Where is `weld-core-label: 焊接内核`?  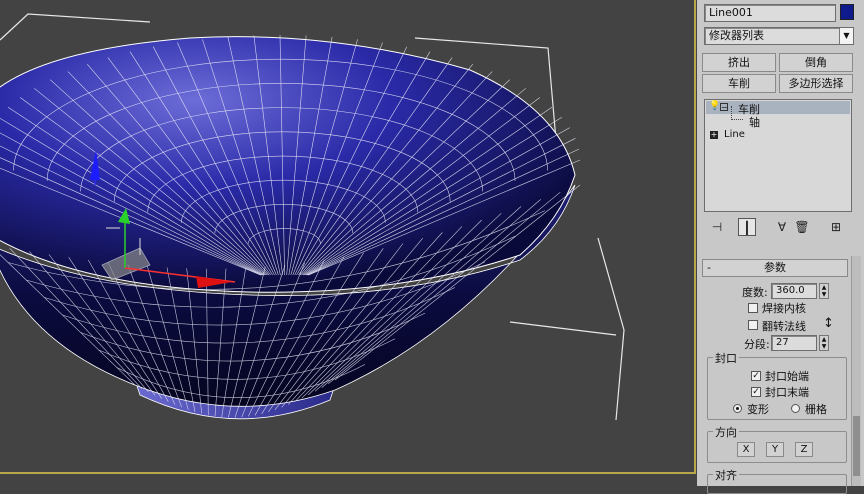 weld-core-label: 焊接内核 is located at coordinates (784, 308).